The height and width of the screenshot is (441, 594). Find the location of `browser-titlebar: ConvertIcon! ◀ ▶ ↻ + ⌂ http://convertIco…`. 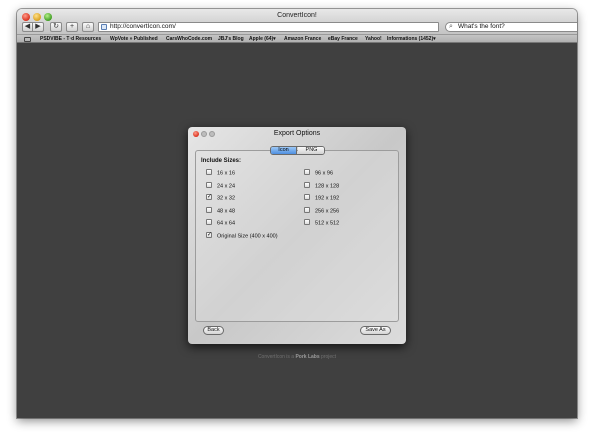

browser-titlebar: ConvertIcon! ◀ ▶ ↻ + ⌂ http://convertIco… is located at coordinates (297, 26).